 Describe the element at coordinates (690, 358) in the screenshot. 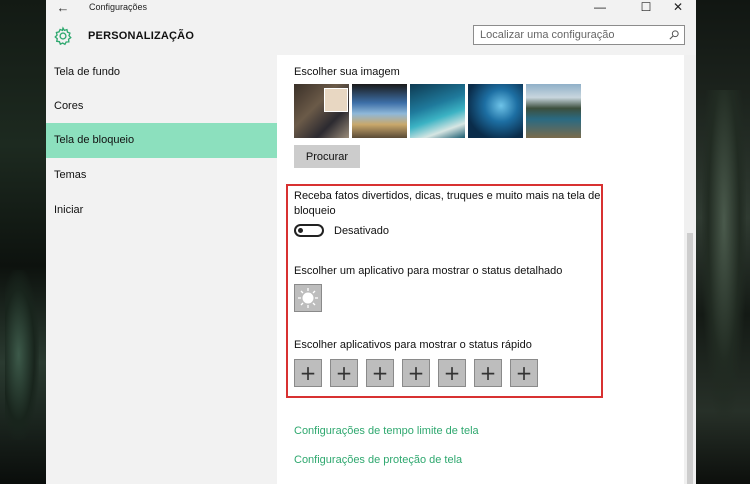

I see `scrollbar-thumb` at that location.